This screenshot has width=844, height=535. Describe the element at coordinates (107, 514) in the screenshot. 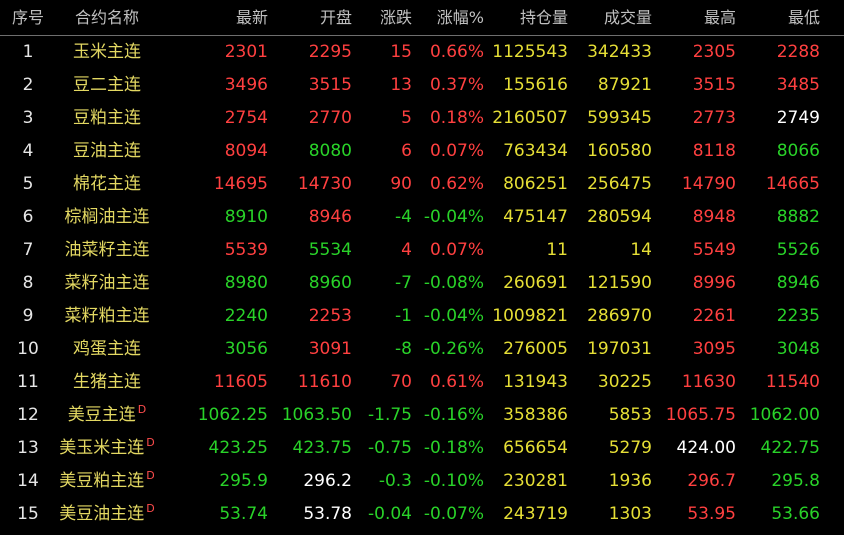

I see `contract-name: 美豆油主连 D` at that location.